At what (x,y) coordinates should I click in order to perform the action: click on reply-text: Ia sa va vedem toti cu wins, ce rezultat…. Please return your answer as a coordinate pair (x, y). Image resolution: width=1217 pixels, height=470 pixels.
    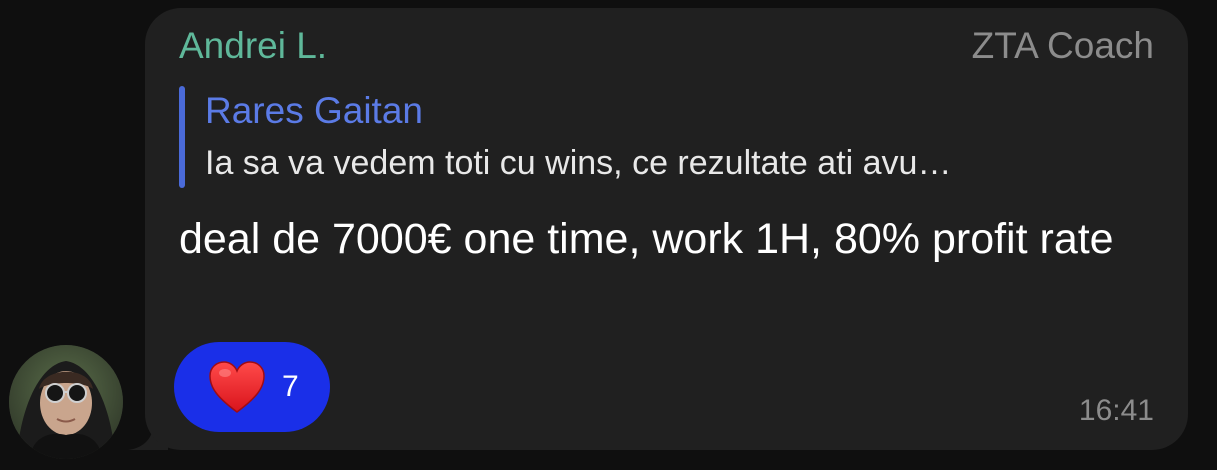
    Looking at the image, I should click on (578, 163).